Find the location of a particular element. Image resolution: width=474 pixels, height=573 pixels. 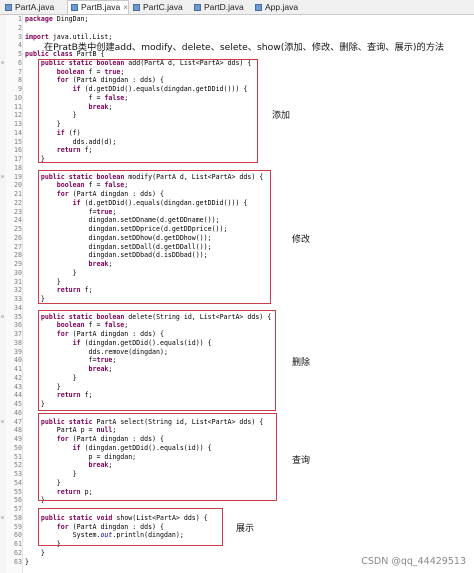

tab-parta: PartA.java is located at coordinates (34, 7).